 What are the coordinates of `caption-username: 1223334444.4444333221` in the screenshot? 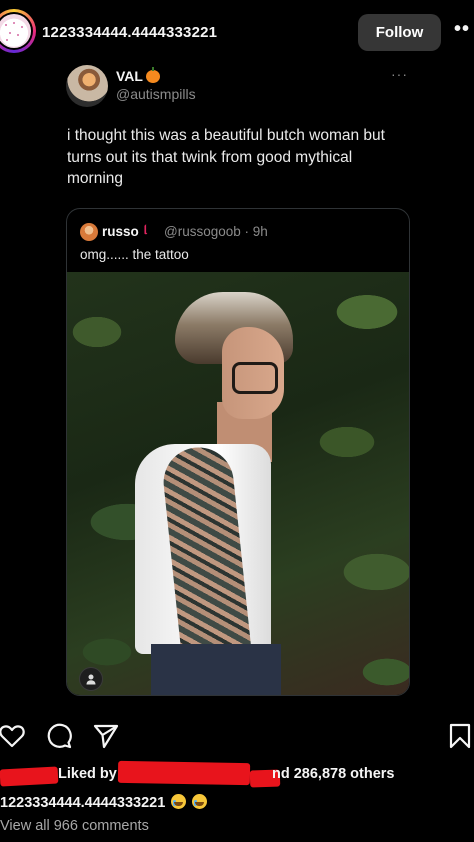 It's located at (82, 803).